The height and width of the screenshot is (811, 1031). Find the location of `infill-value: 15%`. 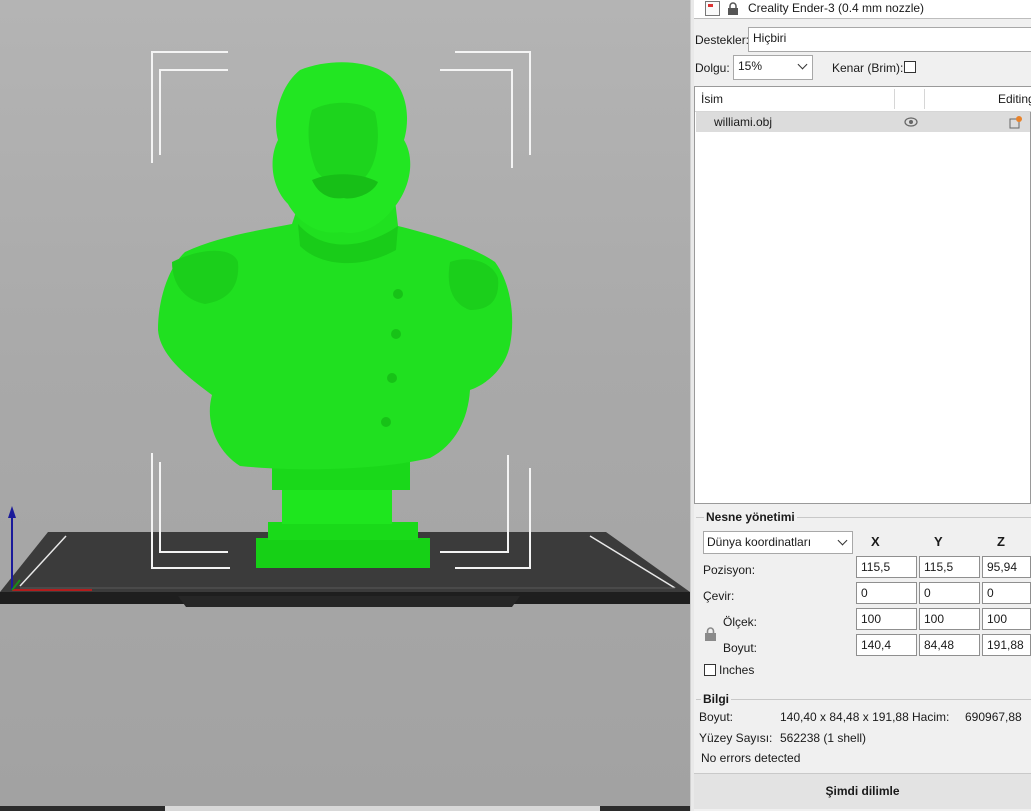

infill-value: 15% is located at coordinates (750, 66).